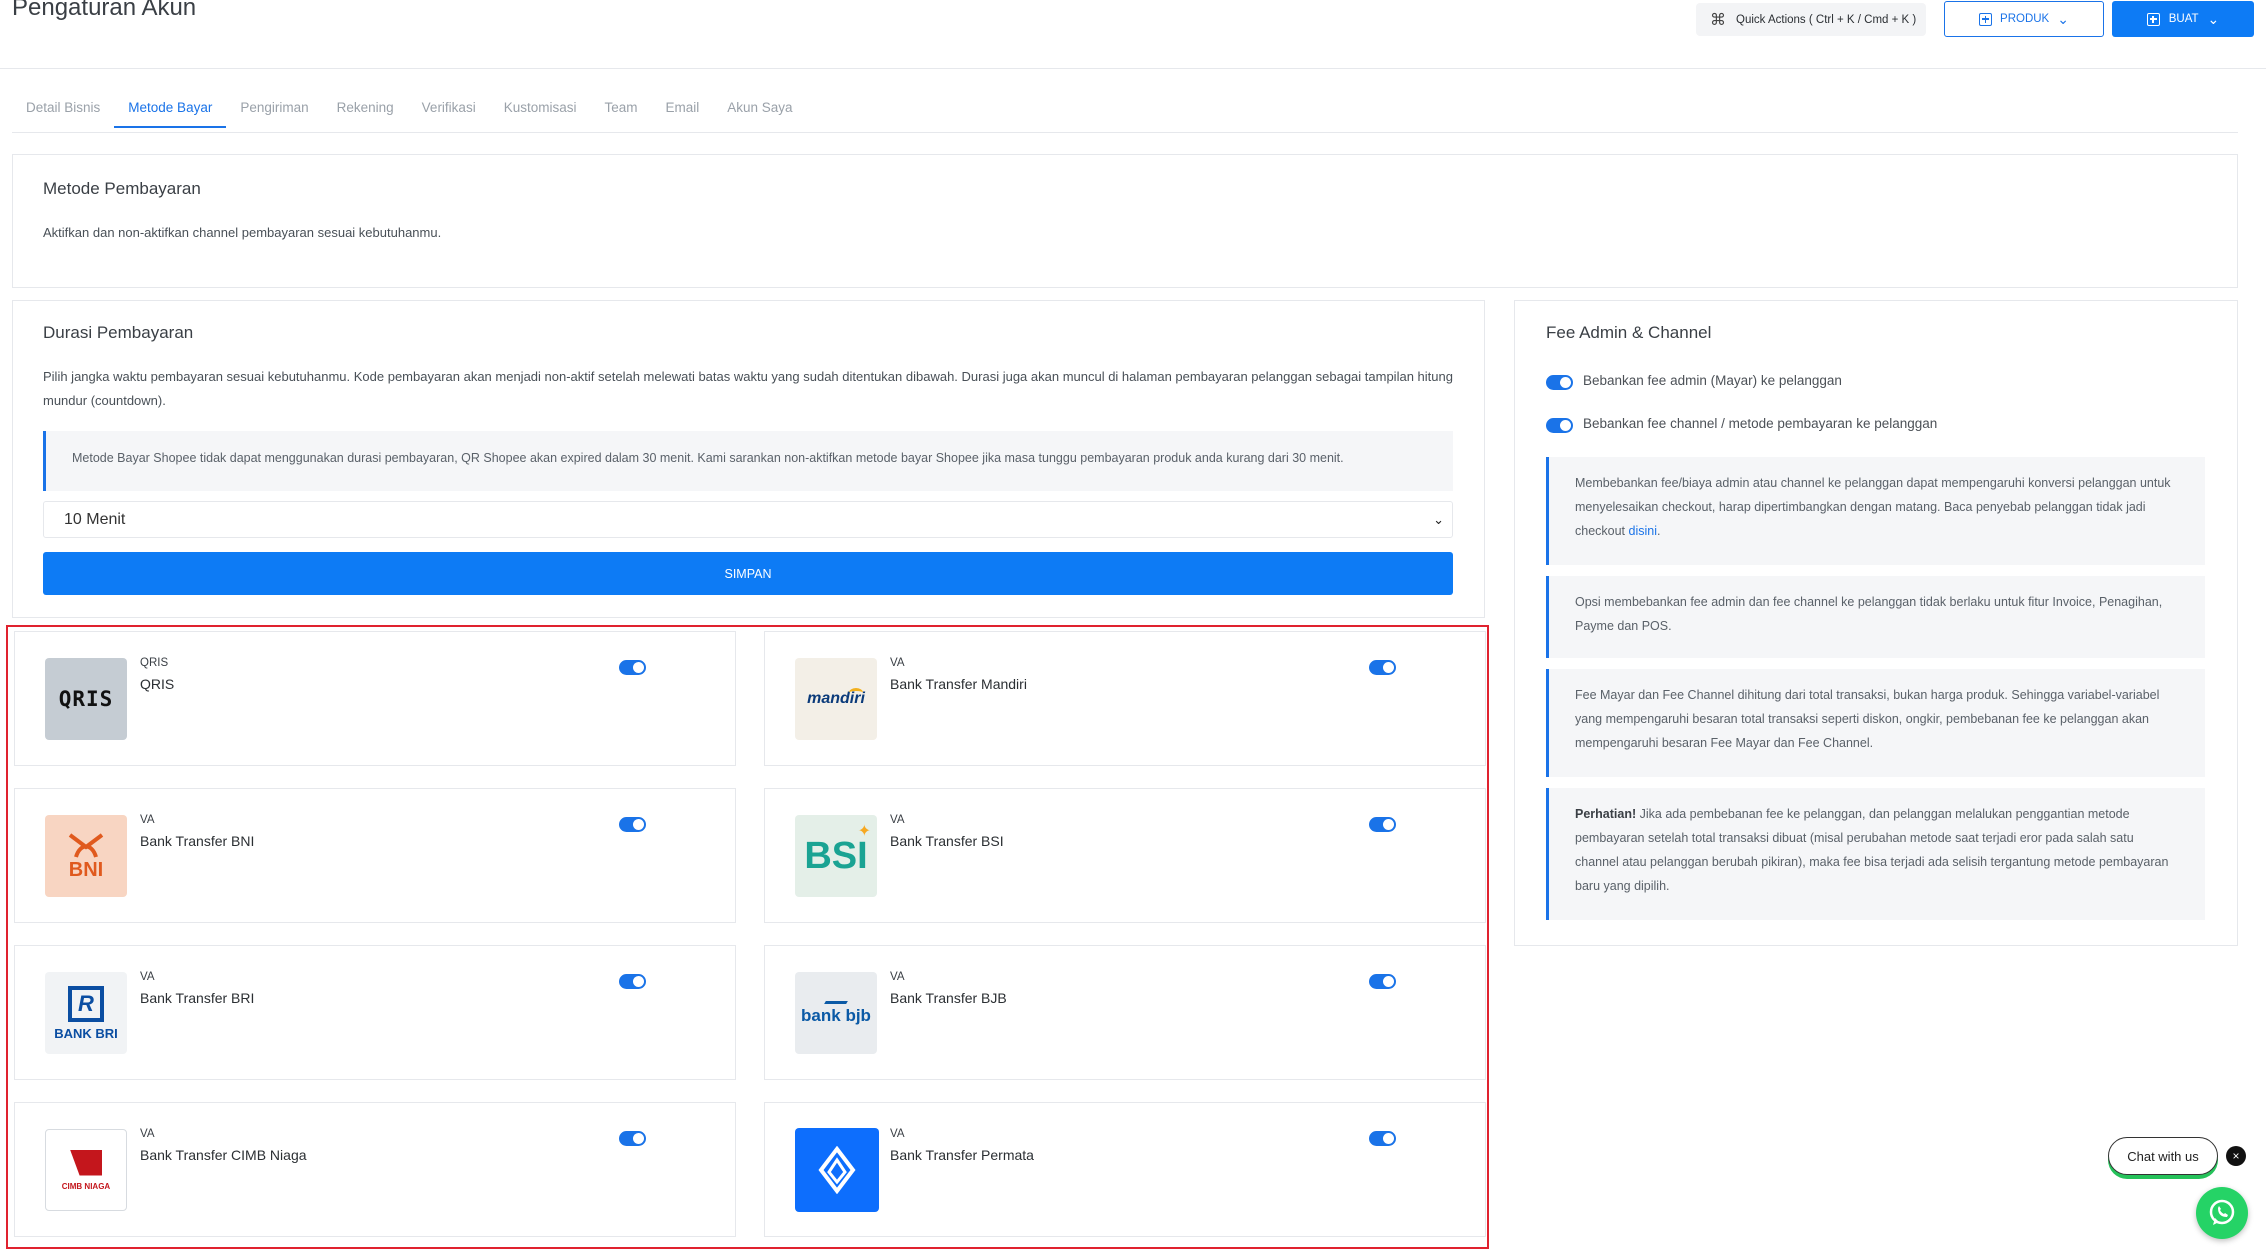 The height and width of the screenshot is (1259, 2266). I want to click on produk-label: PRODUK, so click(2025, 19).